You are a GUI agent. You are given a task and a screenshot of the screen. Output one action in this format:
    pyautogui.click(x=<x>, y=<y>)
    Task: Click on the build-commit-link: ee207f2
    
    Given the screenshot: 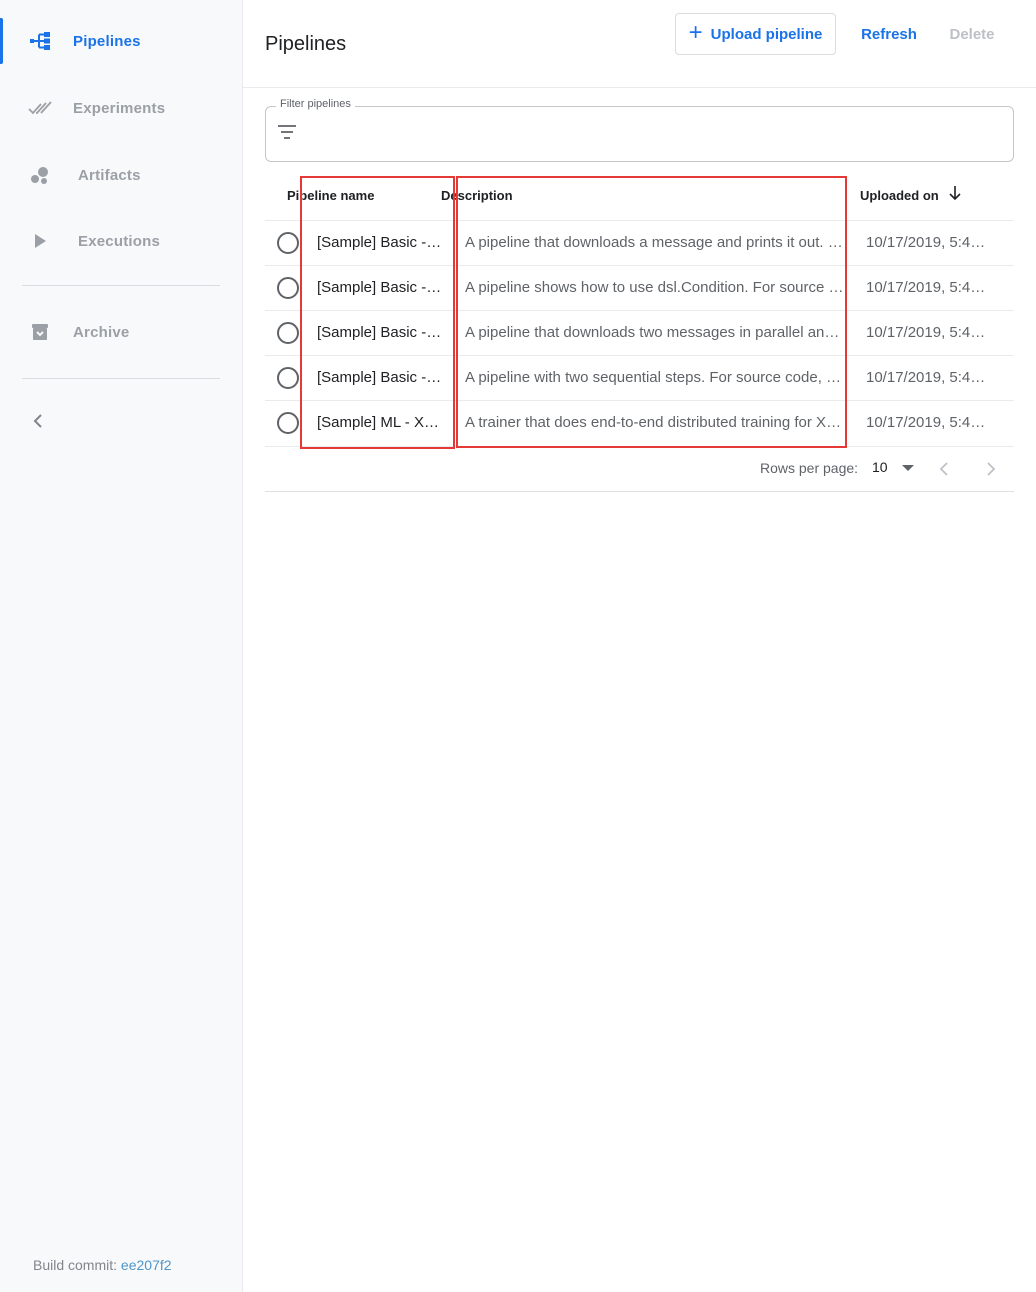 What is the action you would take?
    pyautogui.click(x=146, y=1265)
    